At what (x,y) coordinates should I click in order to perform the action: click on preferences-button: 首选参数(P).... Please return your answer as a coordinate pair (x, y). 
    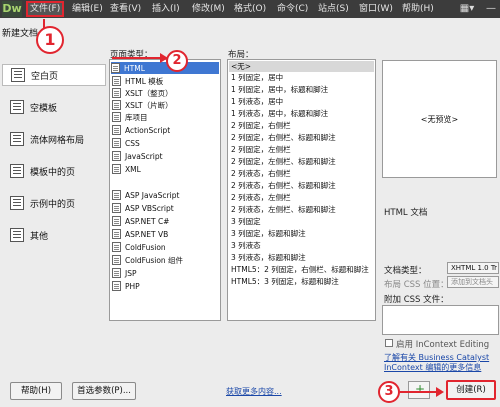
    Looking at the image, I should click on (104, 391).